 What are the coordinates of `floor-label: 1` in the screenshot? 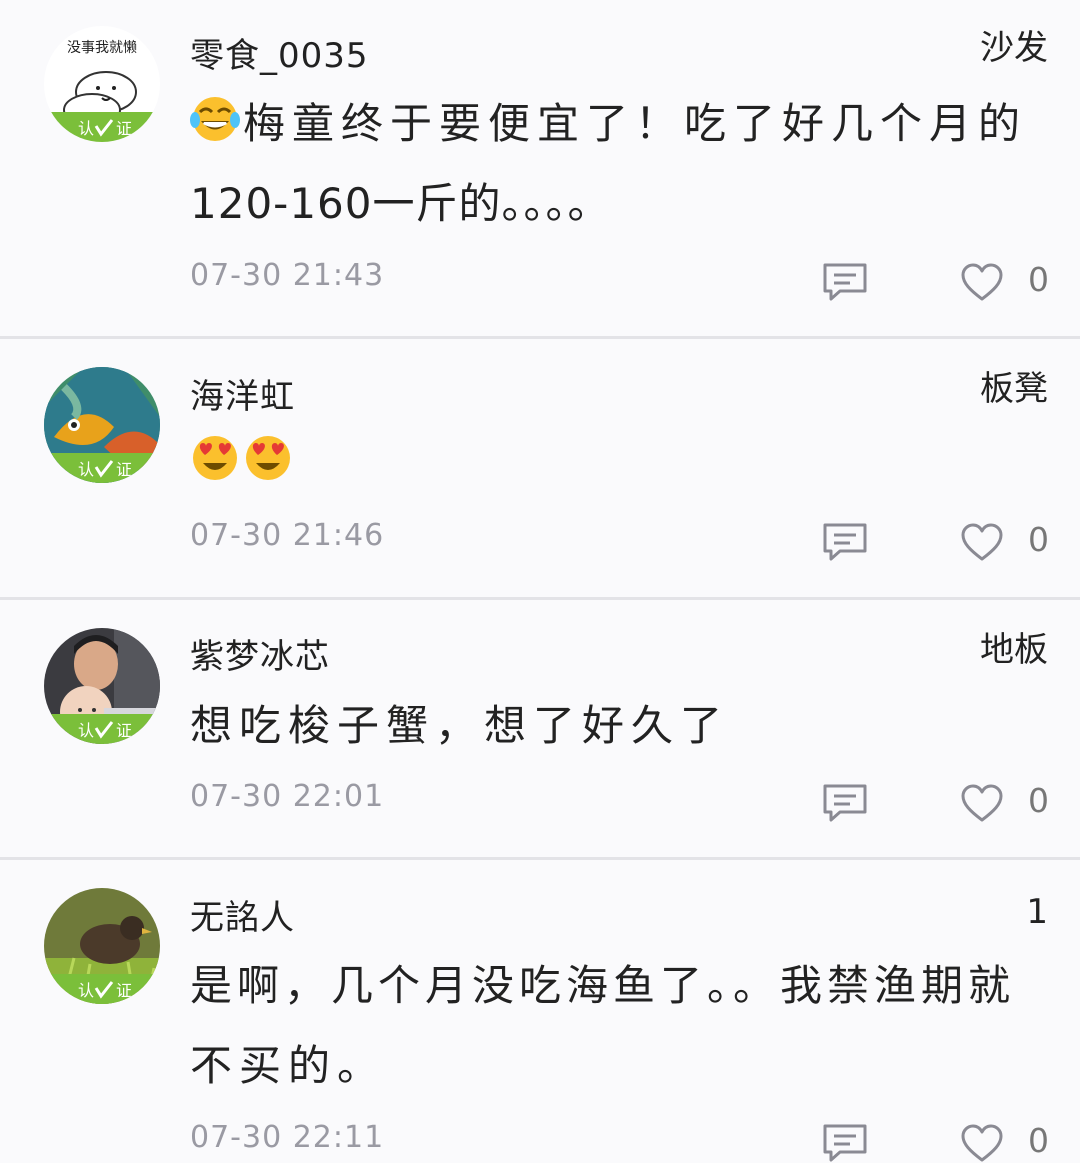 It's located at (1037, 912).